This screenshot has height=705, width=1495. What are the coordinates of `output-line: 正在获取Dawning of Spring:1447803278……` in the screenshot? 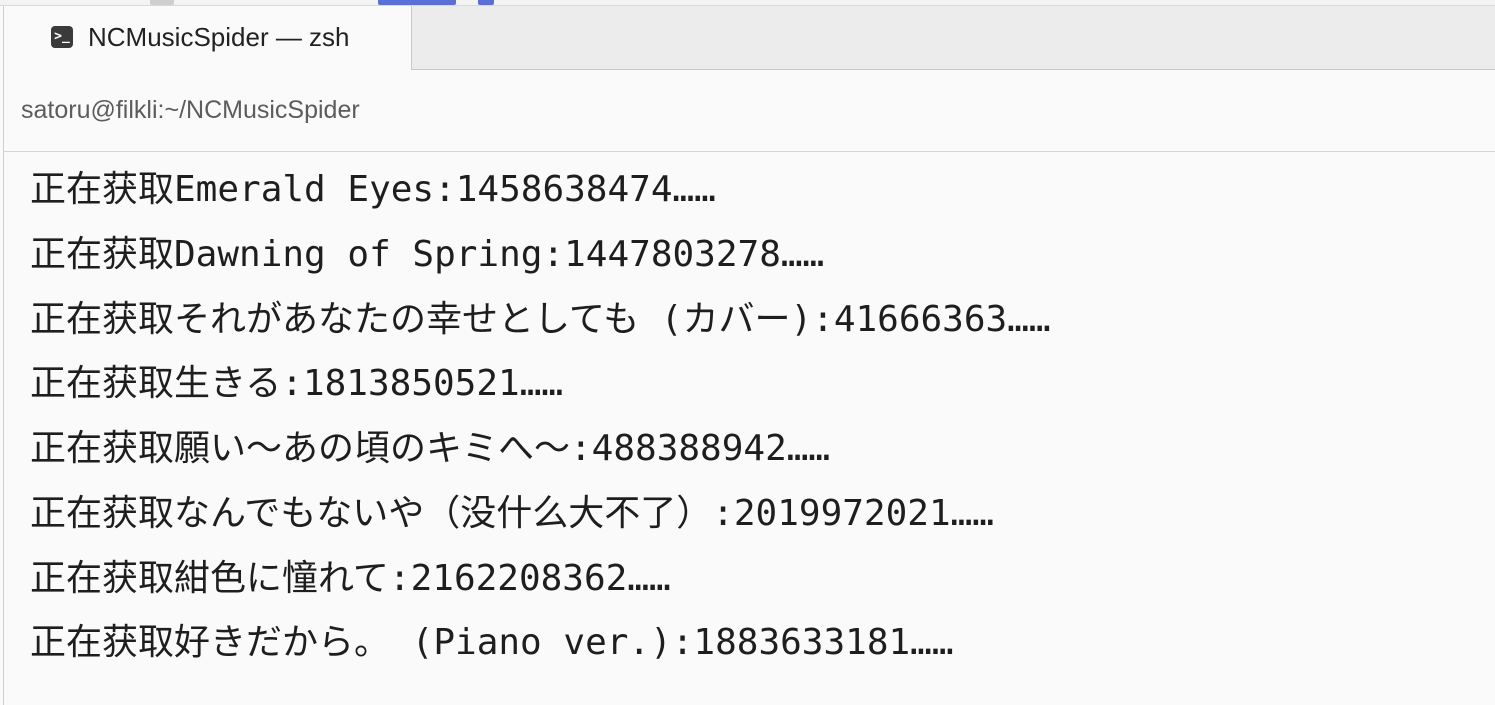 It's located at (427, 254).